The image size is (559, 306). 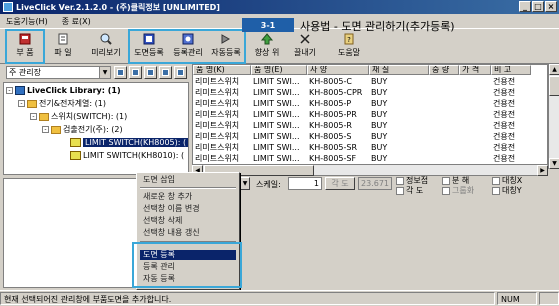 What do you see at coordinates (409, 190) in the screenshot?
I see `checkbox-angle: 각 도` at bounding box center [409, 190].